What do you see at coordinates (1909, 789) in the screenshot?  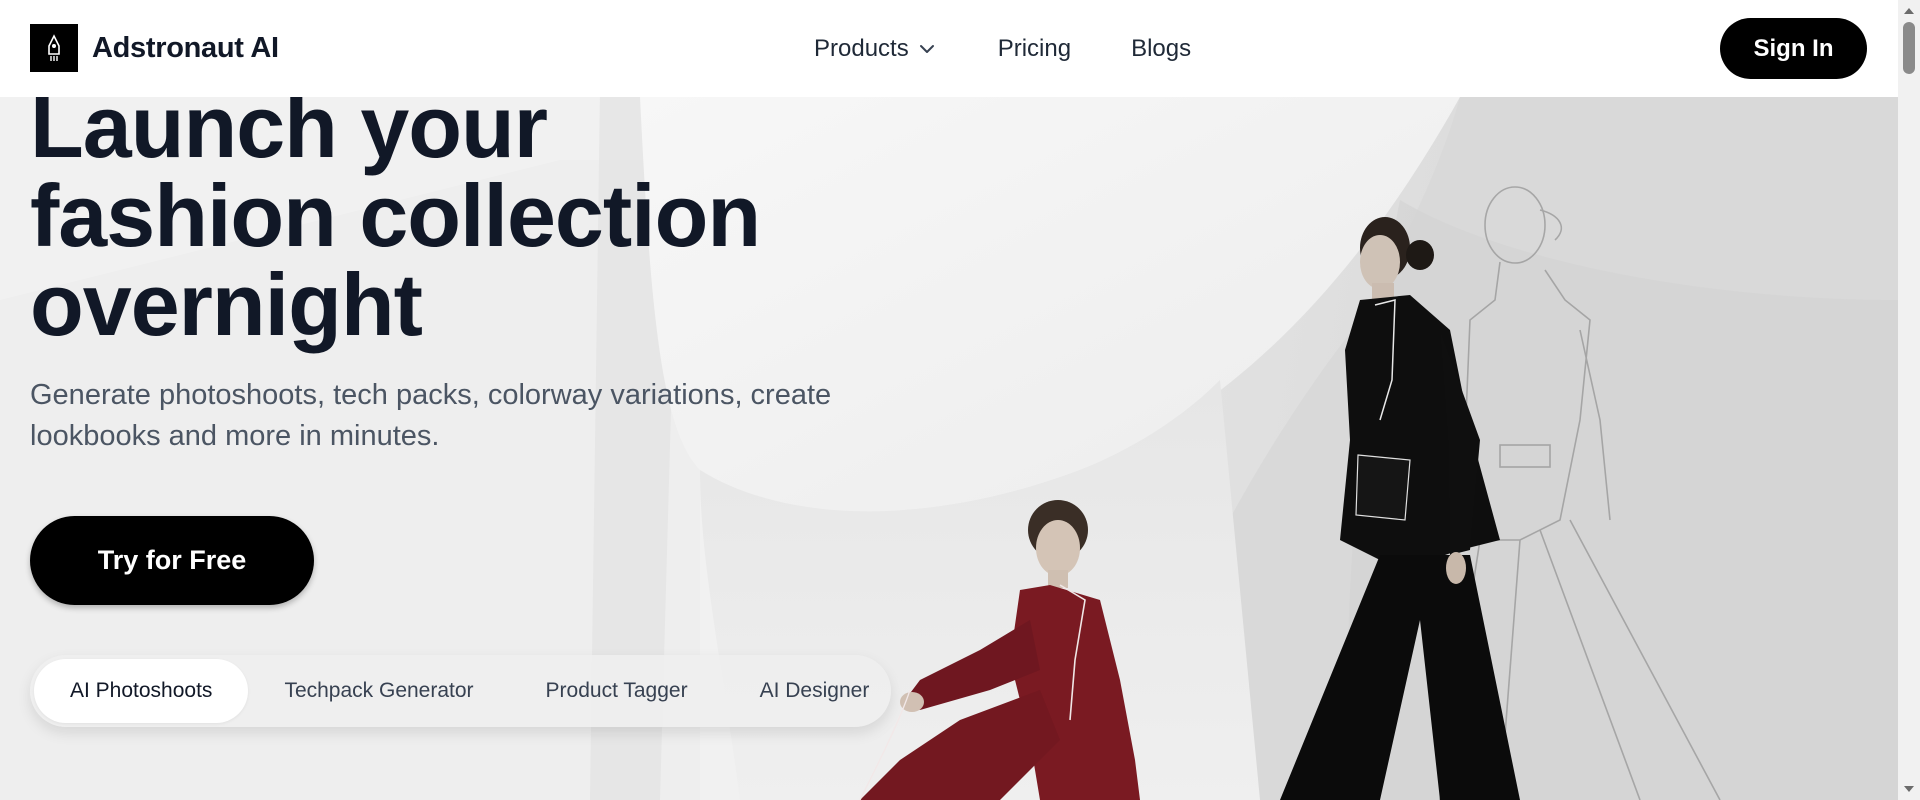 I see `scroll-down-arrow-icon` at bounding box center [1909, 789].